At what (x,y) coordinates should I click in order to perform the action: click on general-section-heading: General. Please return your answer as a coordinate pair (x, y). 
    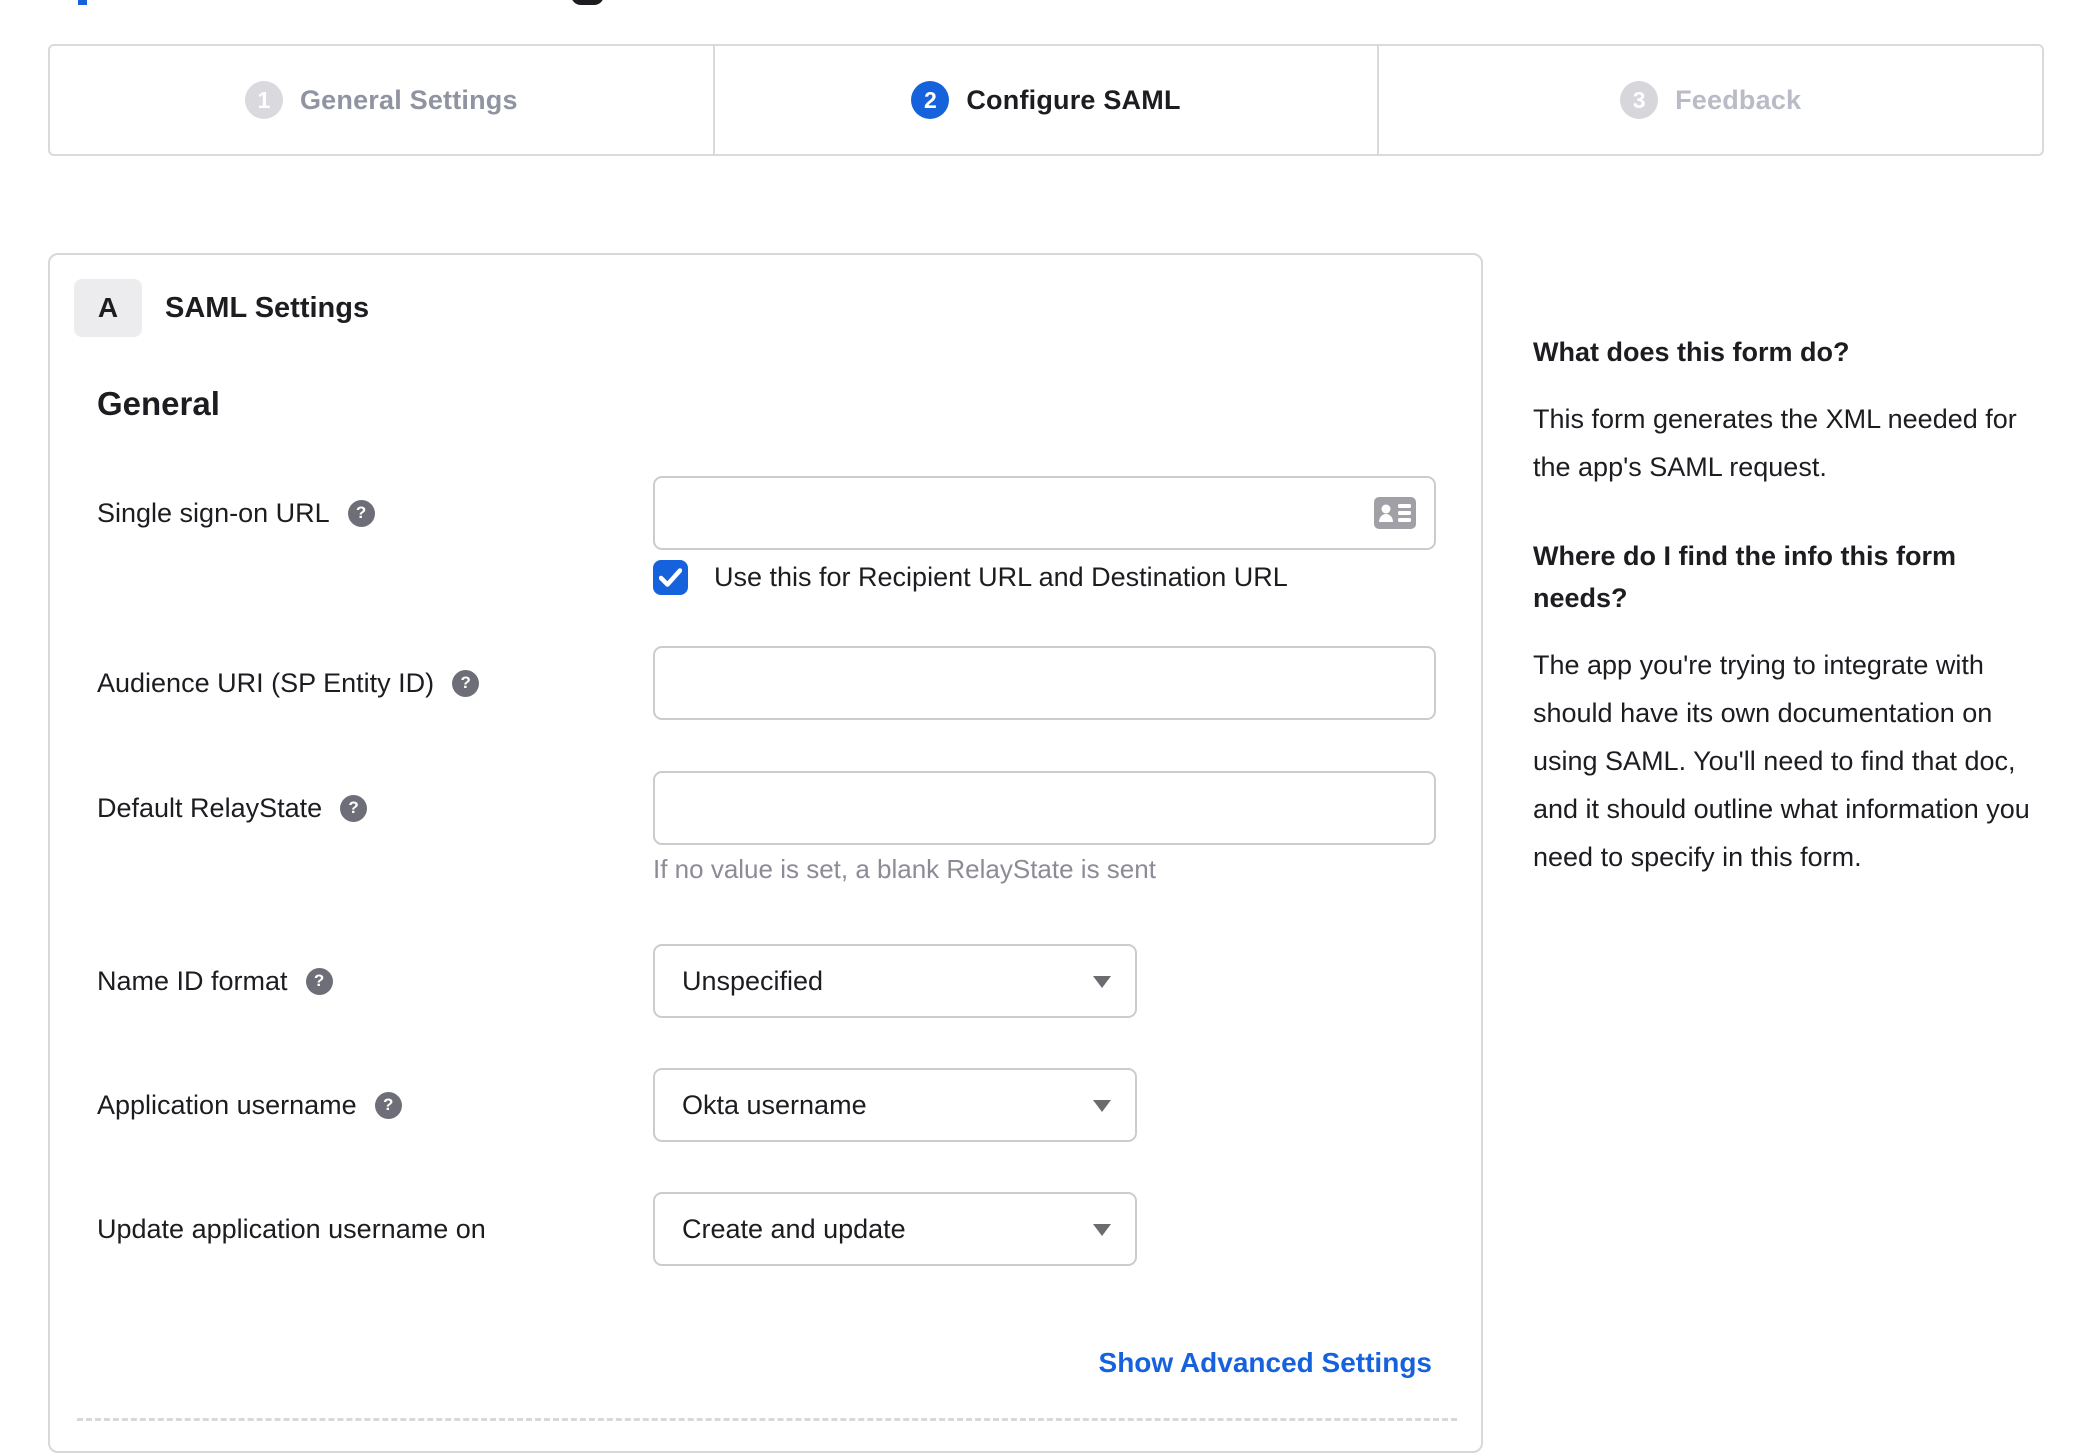
    Looking at the image, I should click on (158, 403).